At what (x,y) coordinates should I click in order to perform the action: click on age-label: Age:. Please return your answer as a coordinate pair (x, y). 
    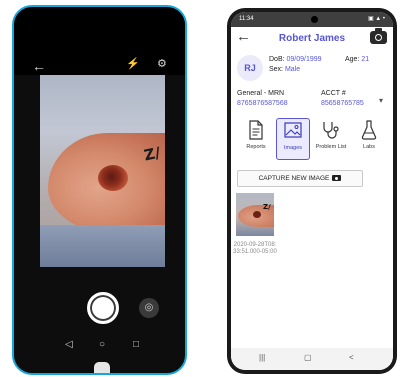
    Looking at the image, I should click on (352, 59).